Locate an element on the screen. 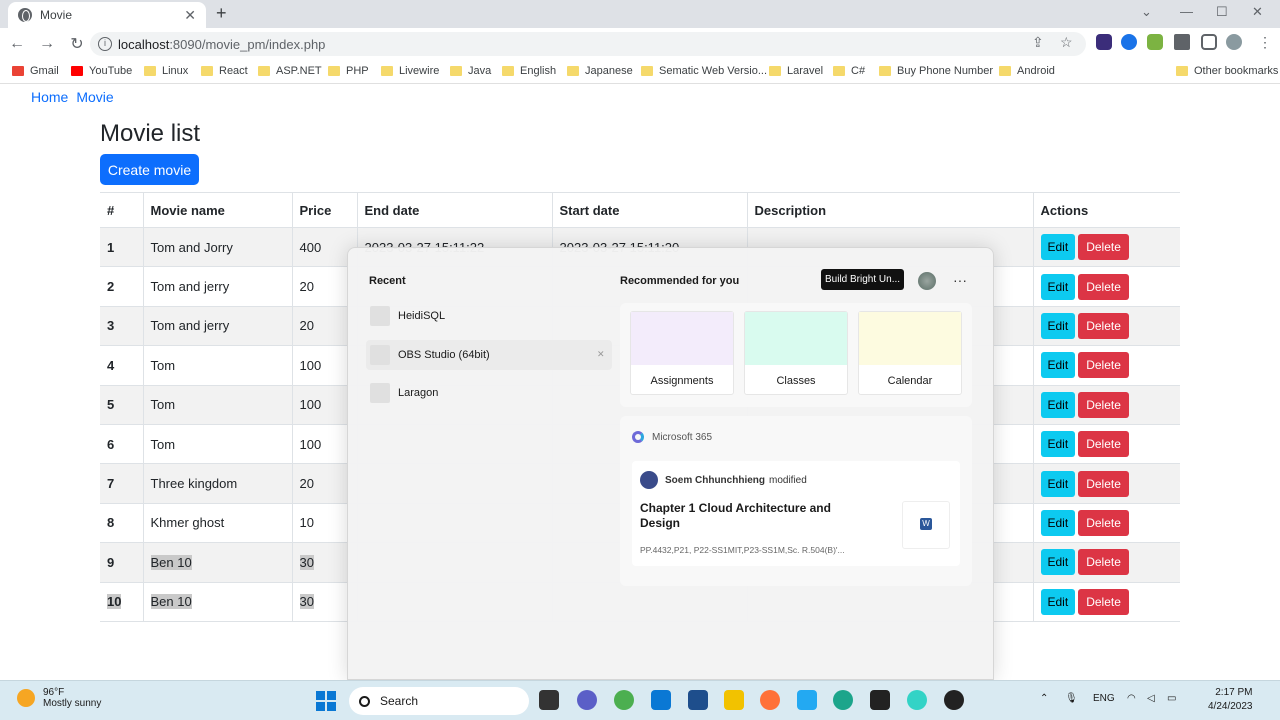 The height and width of the screenshot is (720, 1280). language-indicator: ENG is located at coordinates (1104, 698).